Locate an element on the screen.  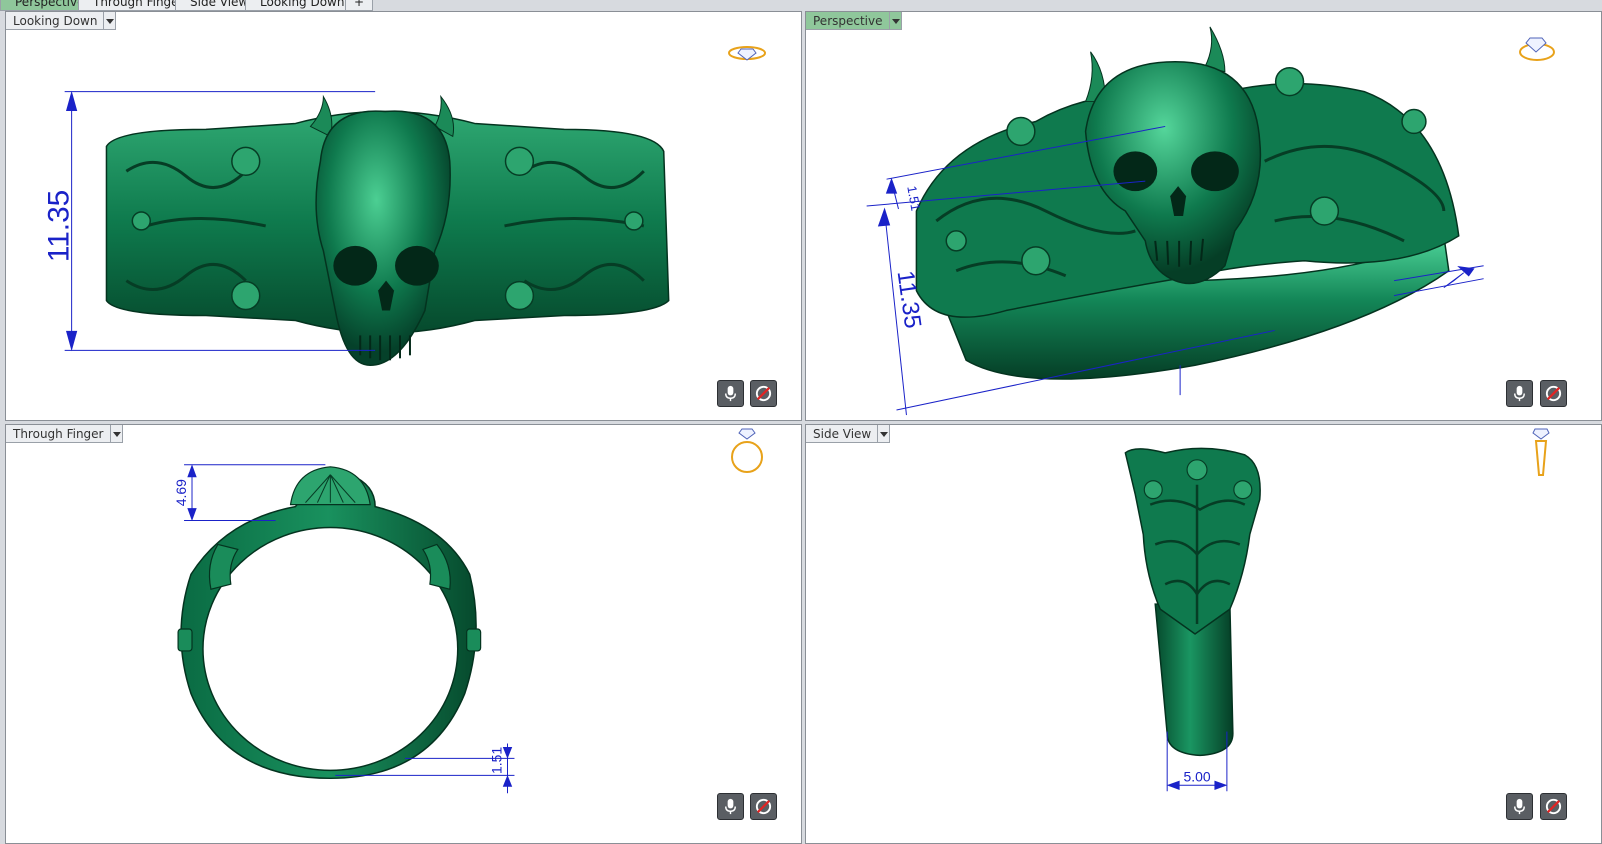
ring-model-front-view: 4.69 1.51 is located at coordinates (344, 629).